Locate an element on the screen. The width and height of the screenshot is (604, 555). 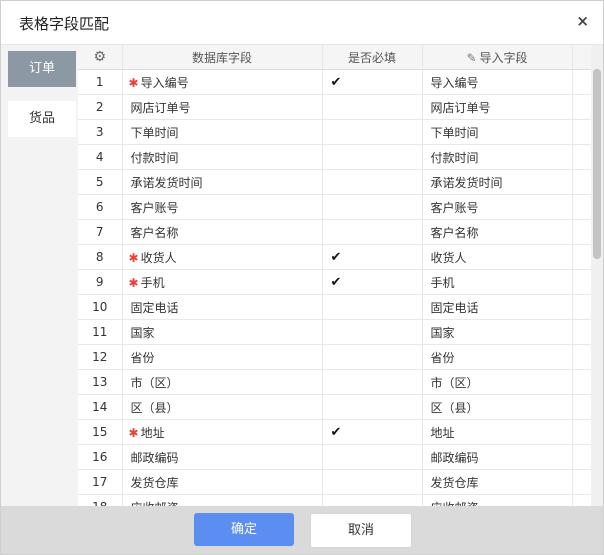
import-field-cell: 发货仓库 is located at coordinates (497, 482).